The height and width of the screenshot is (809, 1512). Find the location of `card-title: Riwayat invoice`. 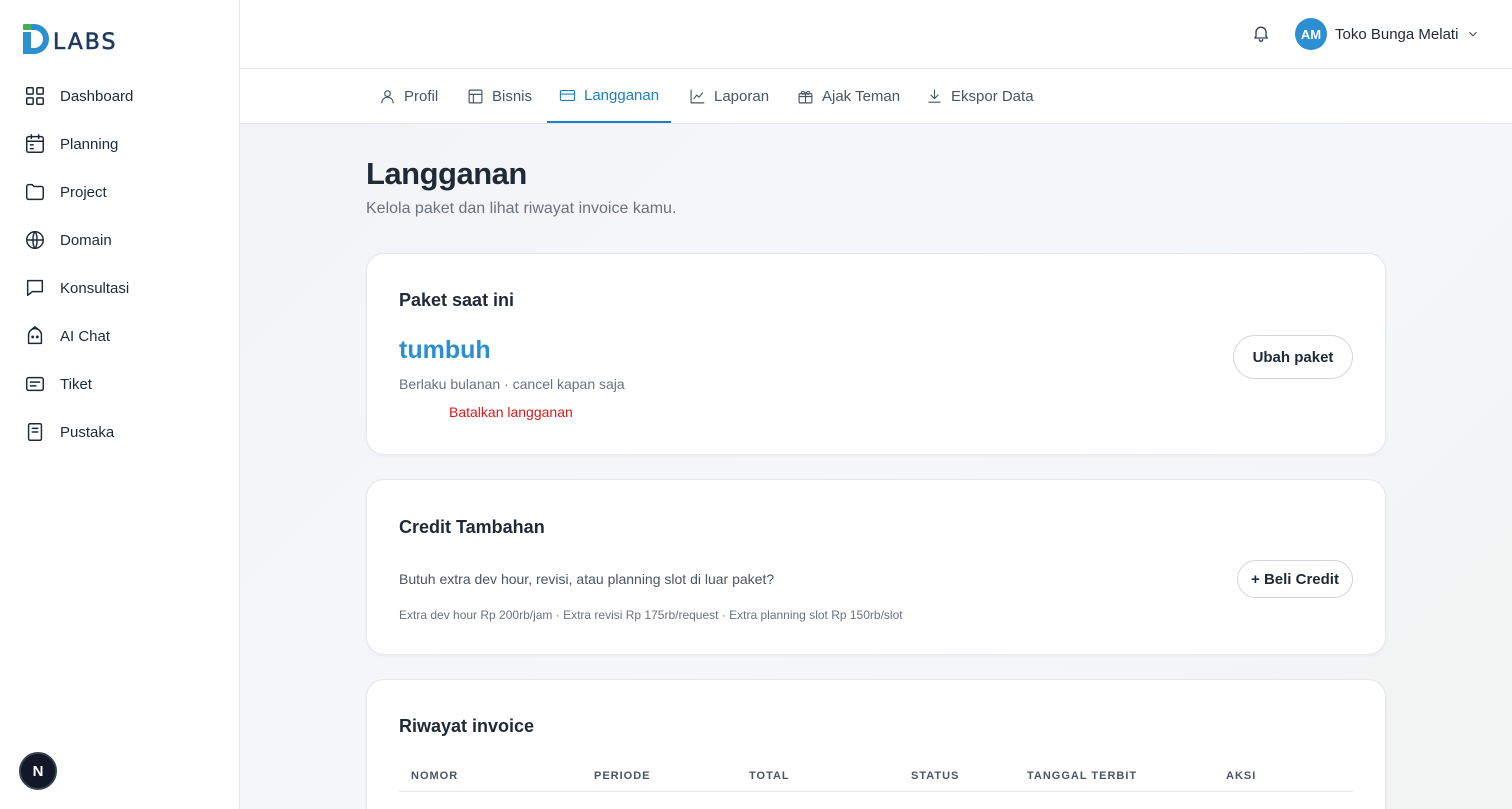

card-title: Riwayat invoice is located at coordinates (467, 726).